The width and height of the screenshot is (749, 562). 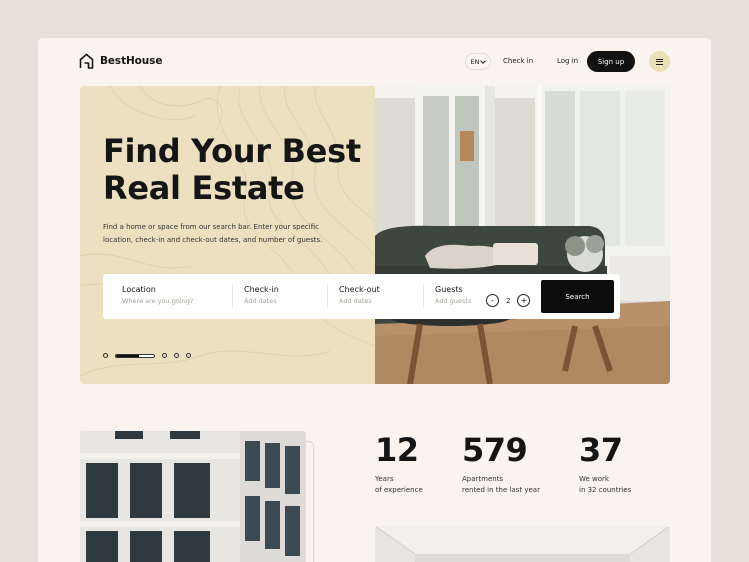 I want to click on stat-number: 12, so click(x=397, y=450).